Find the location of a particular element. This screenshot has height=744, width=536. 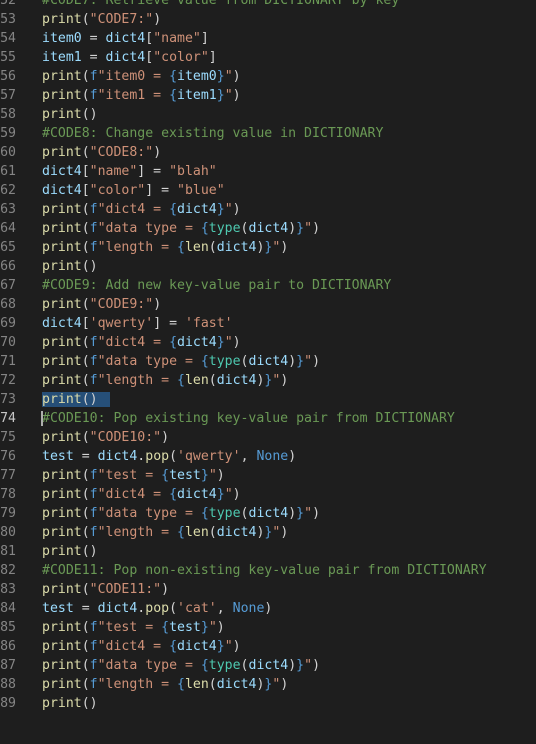

code-line: 72 print(f"length = {len(dict4)}") is located at coordinates (268, 380).